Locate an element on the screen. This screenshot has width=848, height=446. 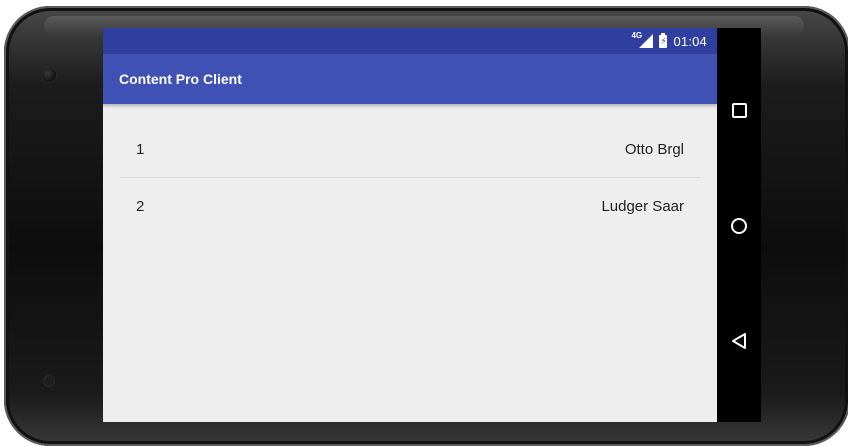
home-icon is located at coordinates (739, 226).